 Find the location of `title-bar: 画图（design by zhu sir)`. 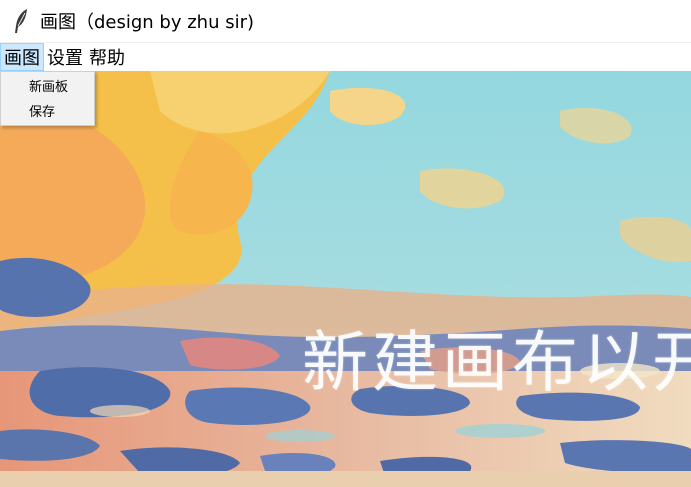

title-bar: 画图（design by zhu sir) is located at coordinates (345, 21).